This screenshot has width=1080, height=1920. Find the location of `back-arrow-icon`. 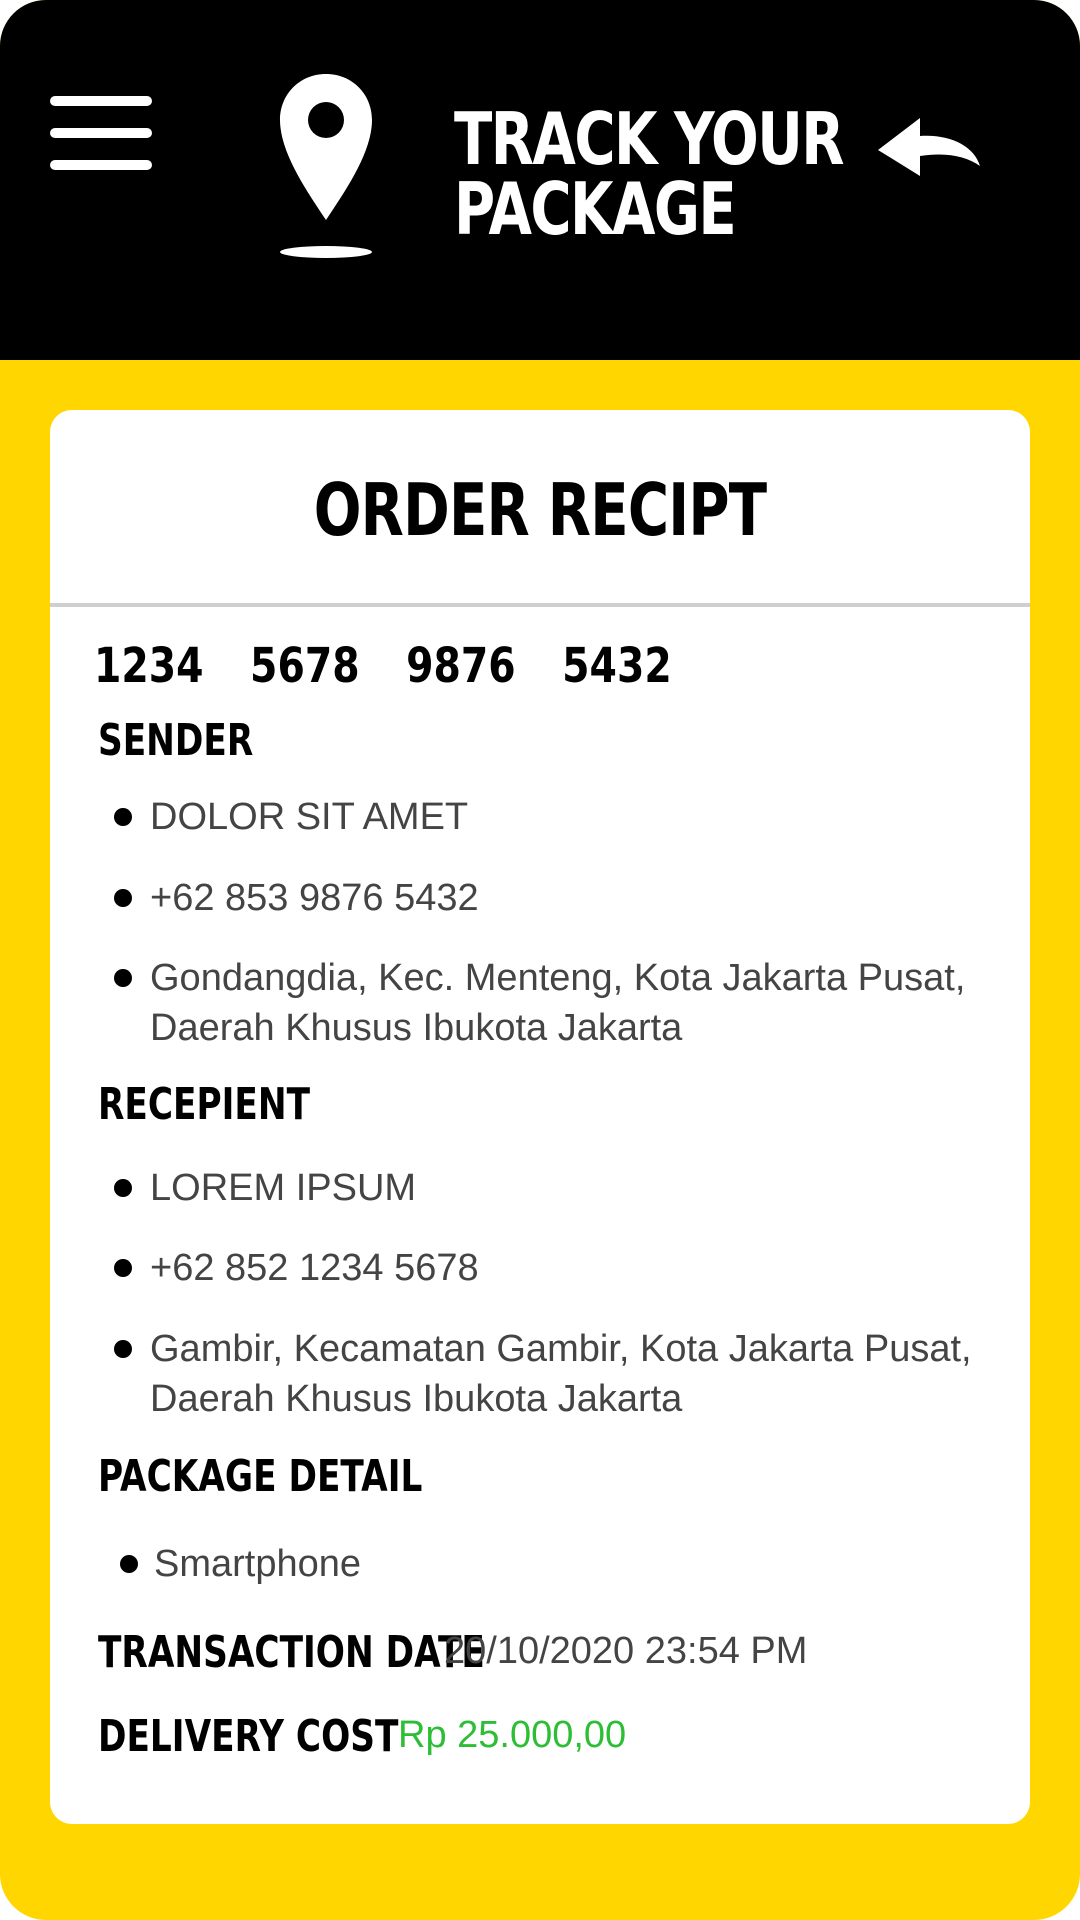

back-arrow-icon is located at coordinates (929, 151).